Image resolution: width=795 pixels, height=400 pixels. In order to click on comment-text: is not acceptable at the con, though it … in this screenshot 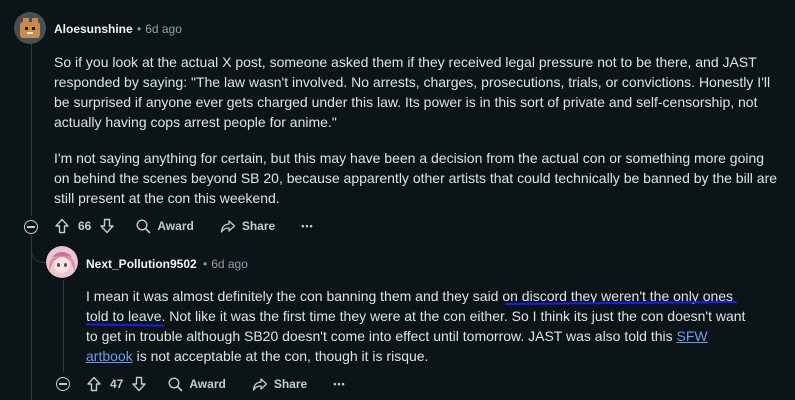, I will do `click(280, 356)`.